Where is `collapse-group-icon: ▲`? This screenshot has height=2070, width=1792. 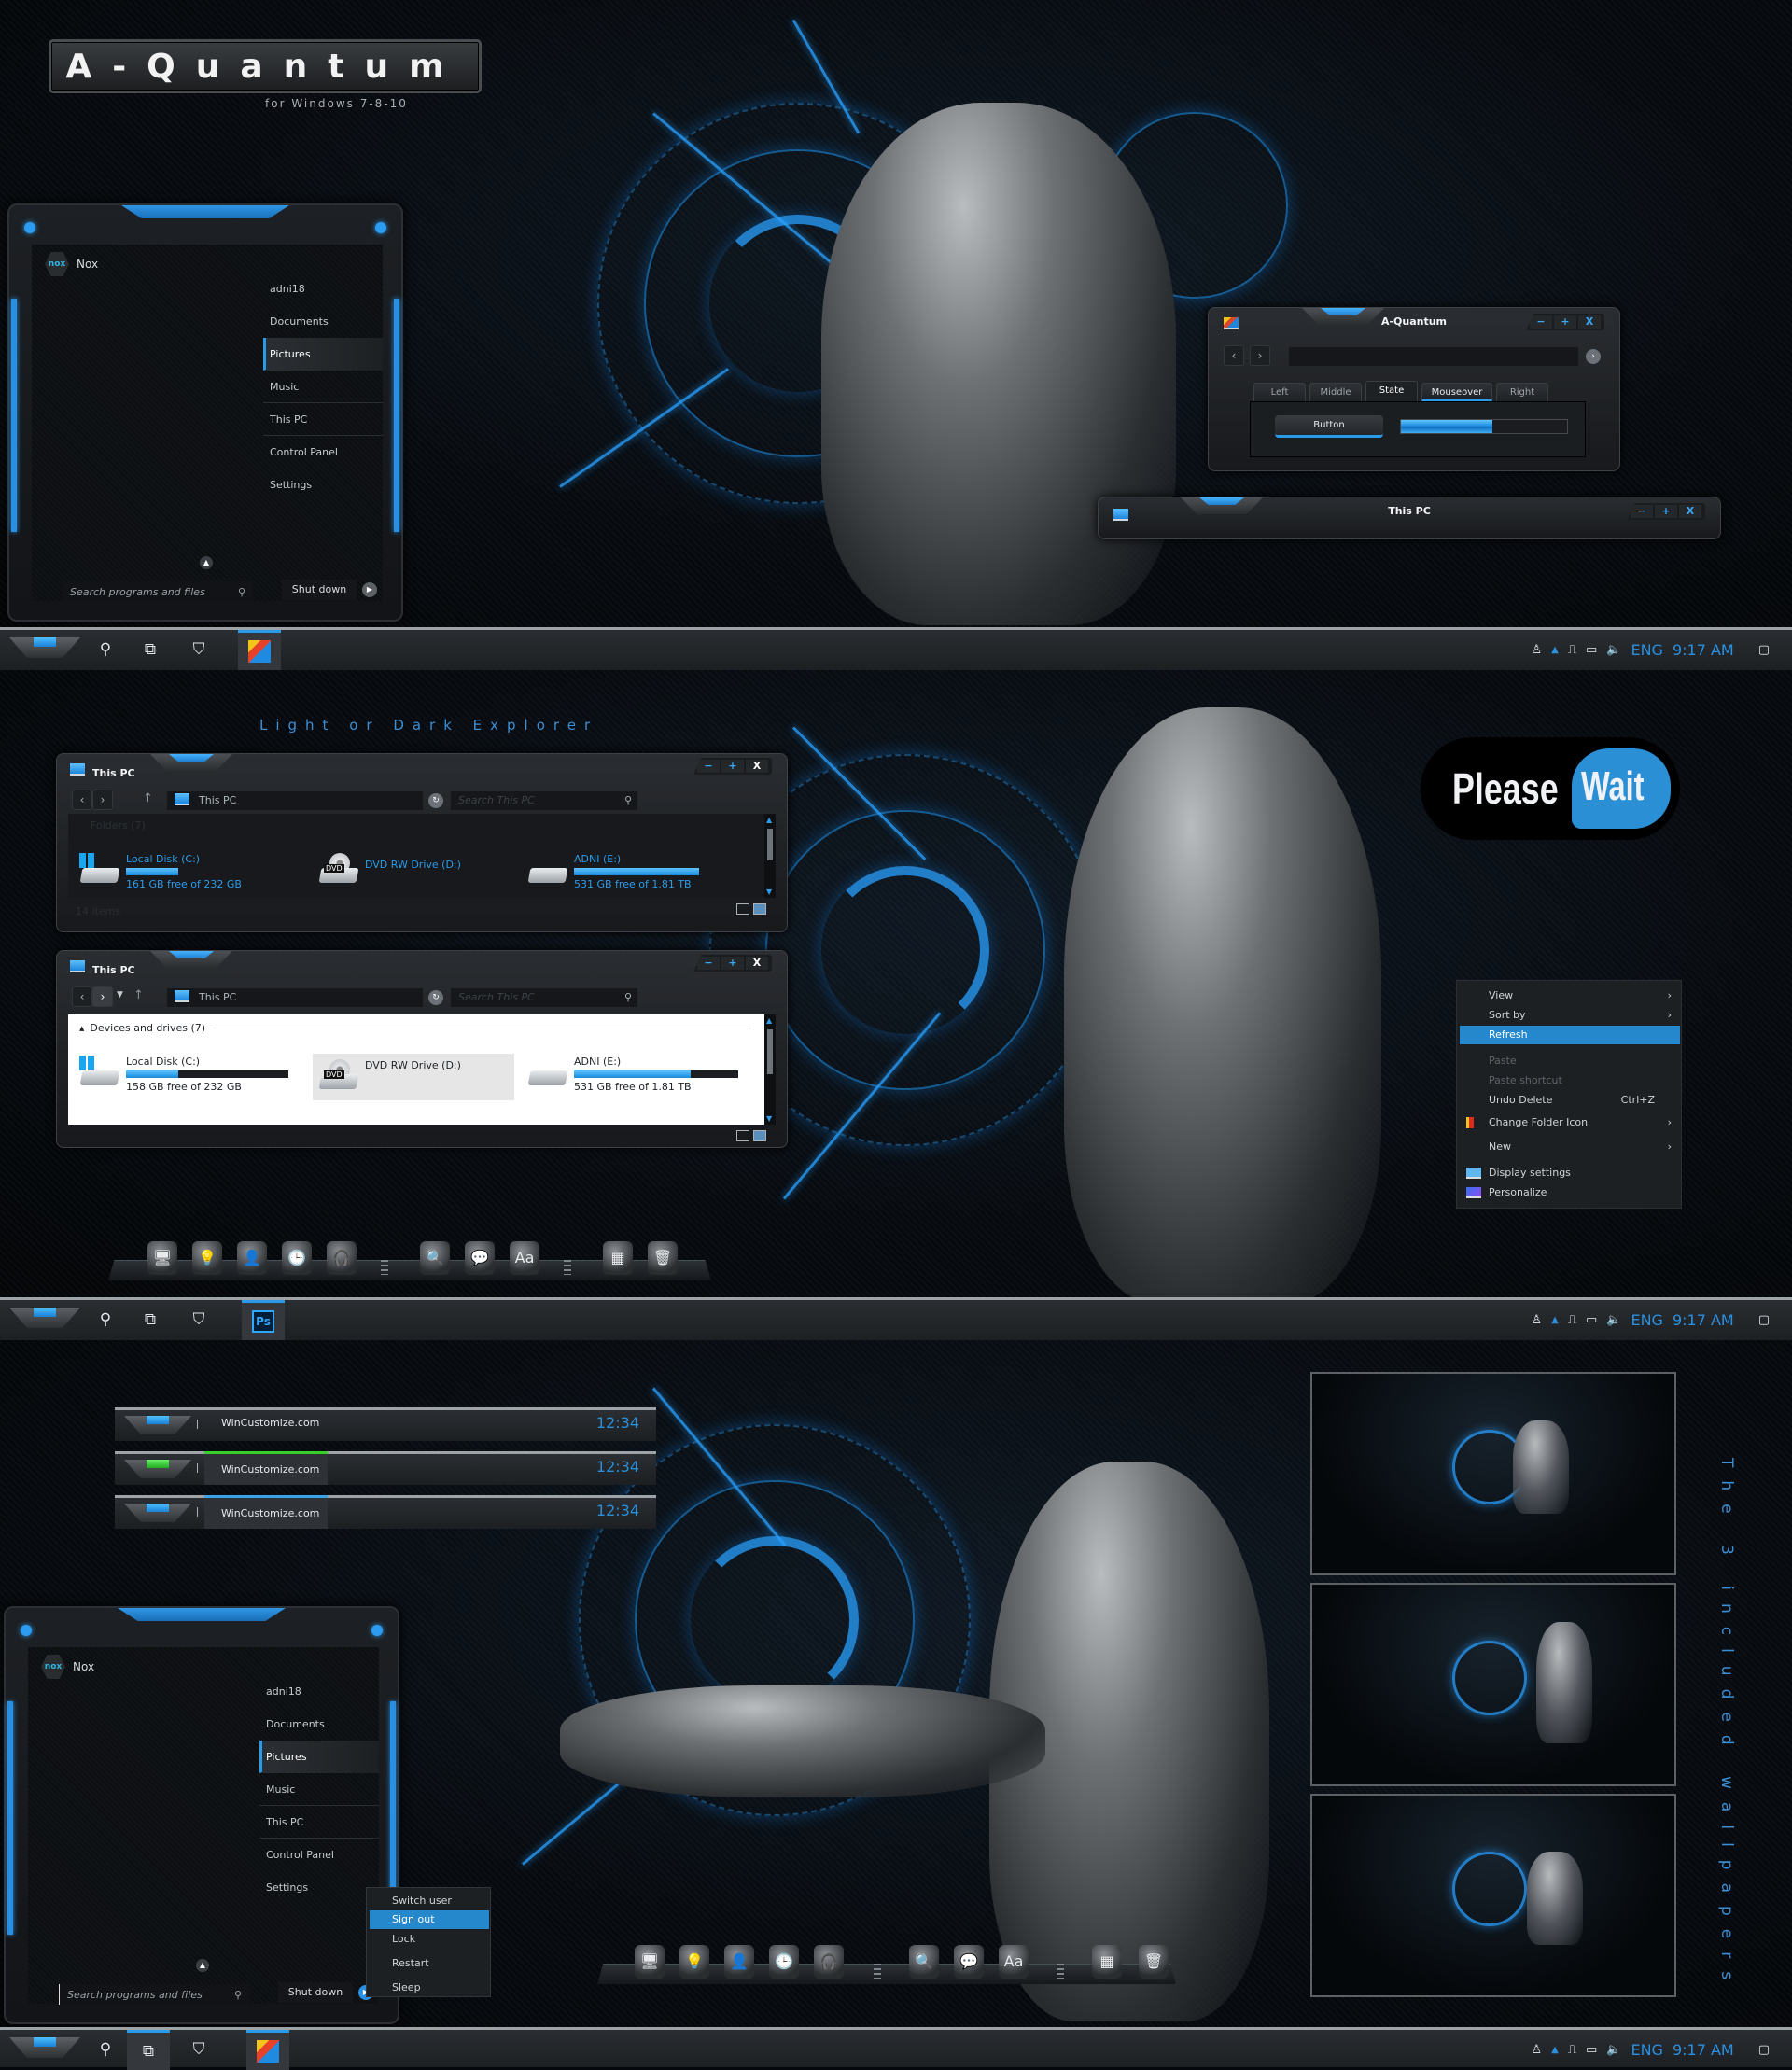 collapse-group-icon: ▲ is located at coordinates (81, 1028).